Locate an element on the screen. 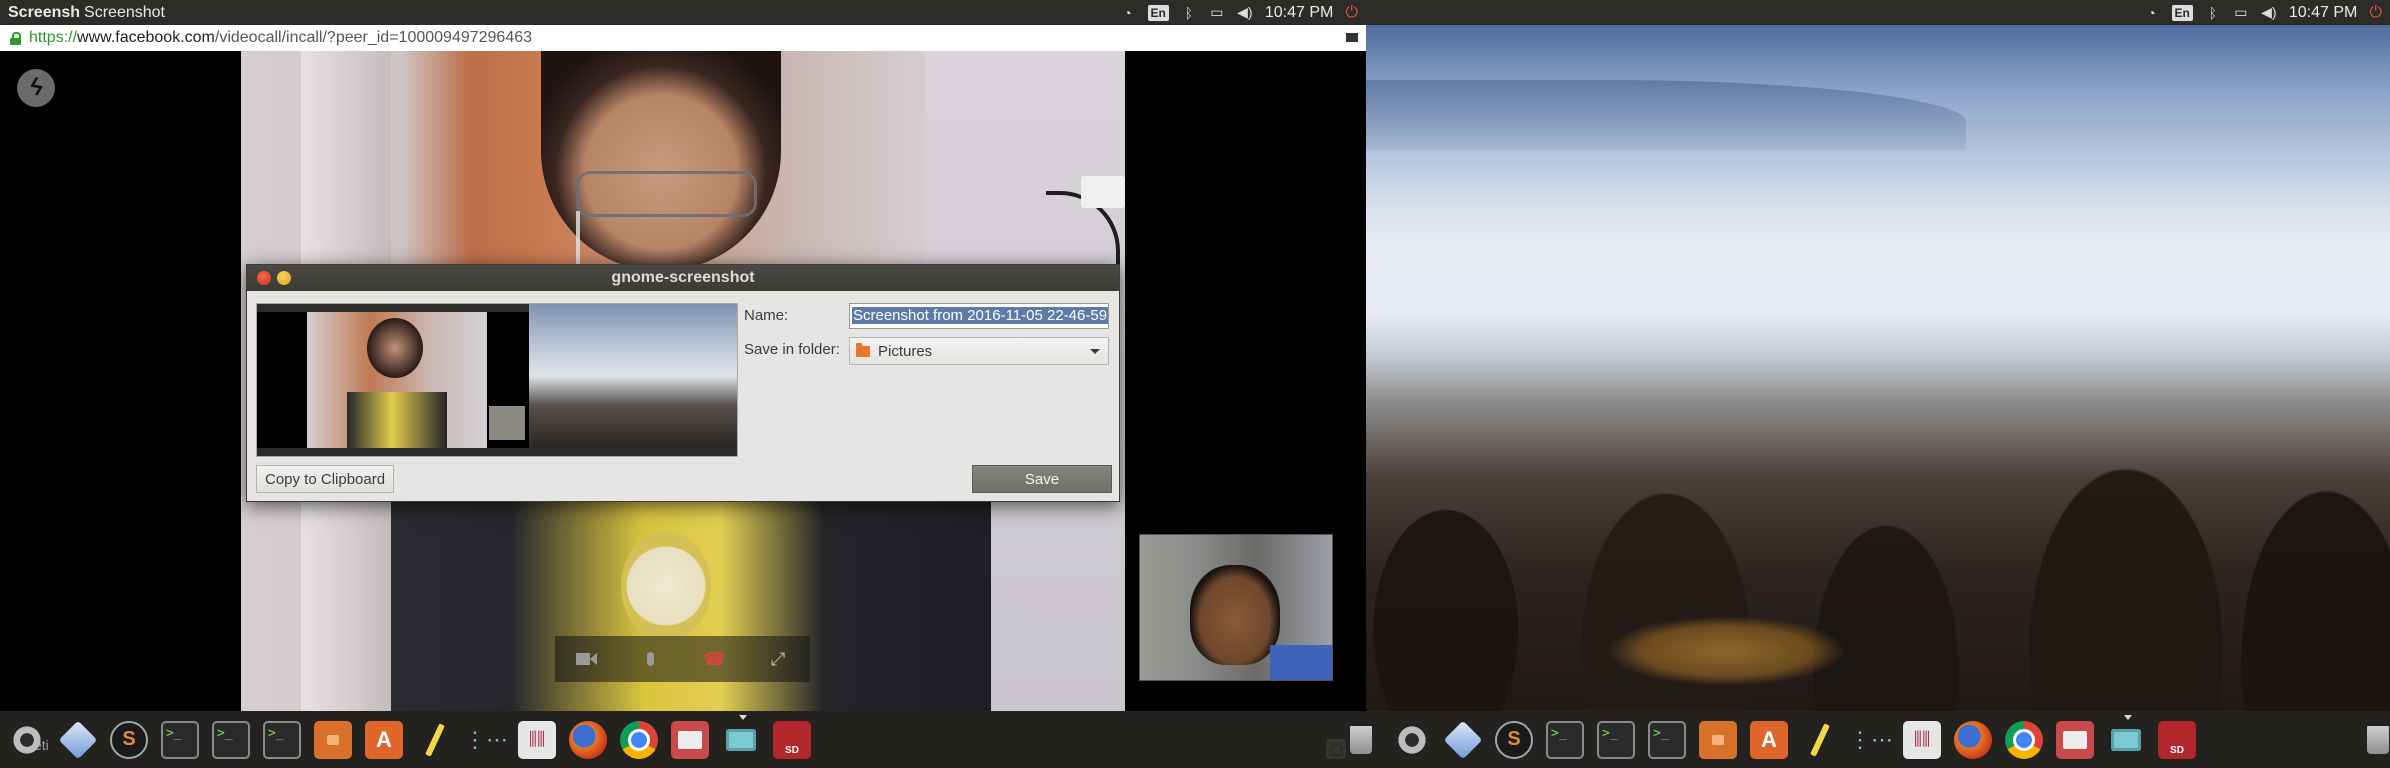 The image size is (2390, 768). minimize-button is located at coordinates (284, 278).